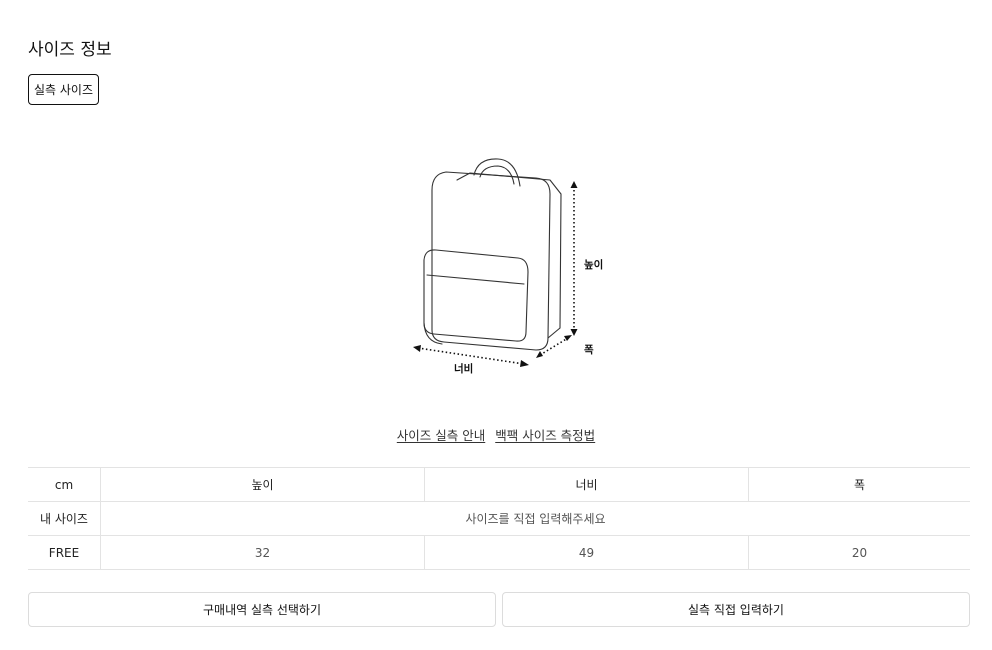  I want to click on table-row: FREE 32 49 20, so click(499, 552).